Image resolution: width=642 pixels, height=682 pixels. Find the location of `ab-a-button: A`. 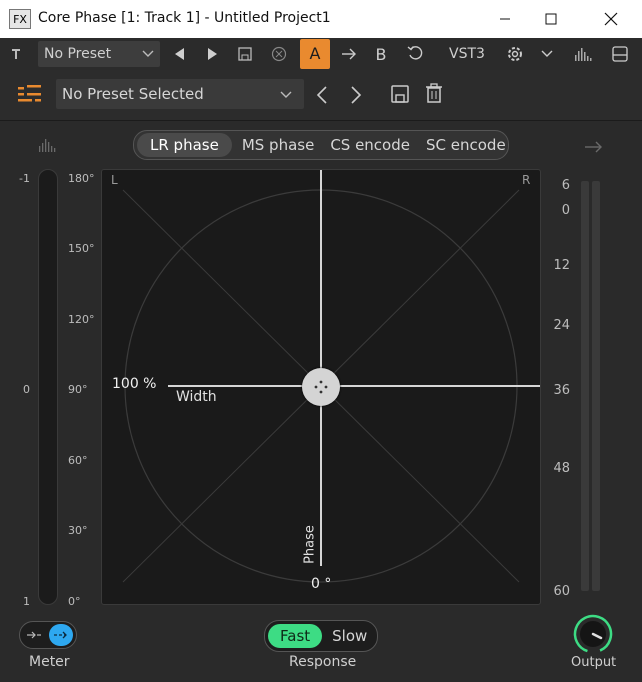

ab-a-button: A is located at coordinates (315, 54).